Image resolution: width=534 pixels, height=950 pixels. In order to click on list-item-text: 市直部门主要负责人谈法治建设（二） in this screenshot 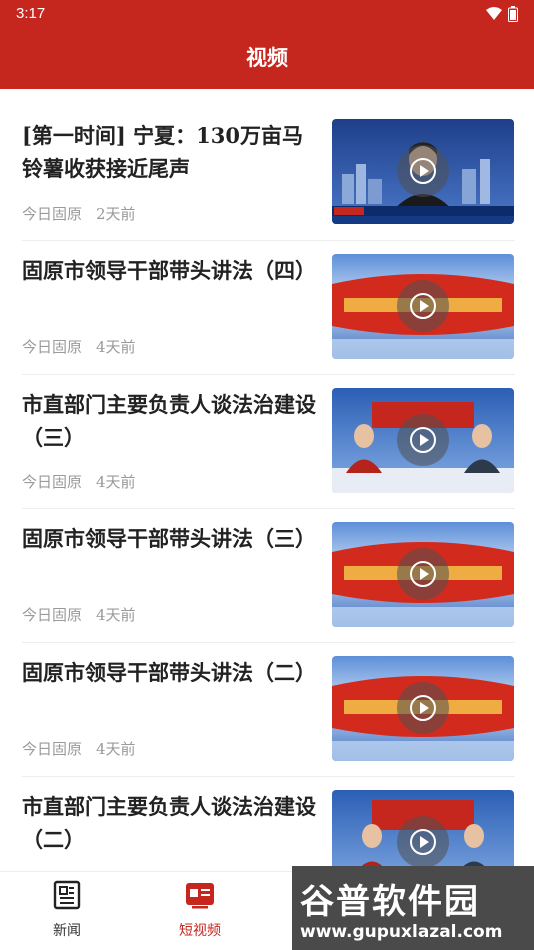, I will do `click(172, 823)`.